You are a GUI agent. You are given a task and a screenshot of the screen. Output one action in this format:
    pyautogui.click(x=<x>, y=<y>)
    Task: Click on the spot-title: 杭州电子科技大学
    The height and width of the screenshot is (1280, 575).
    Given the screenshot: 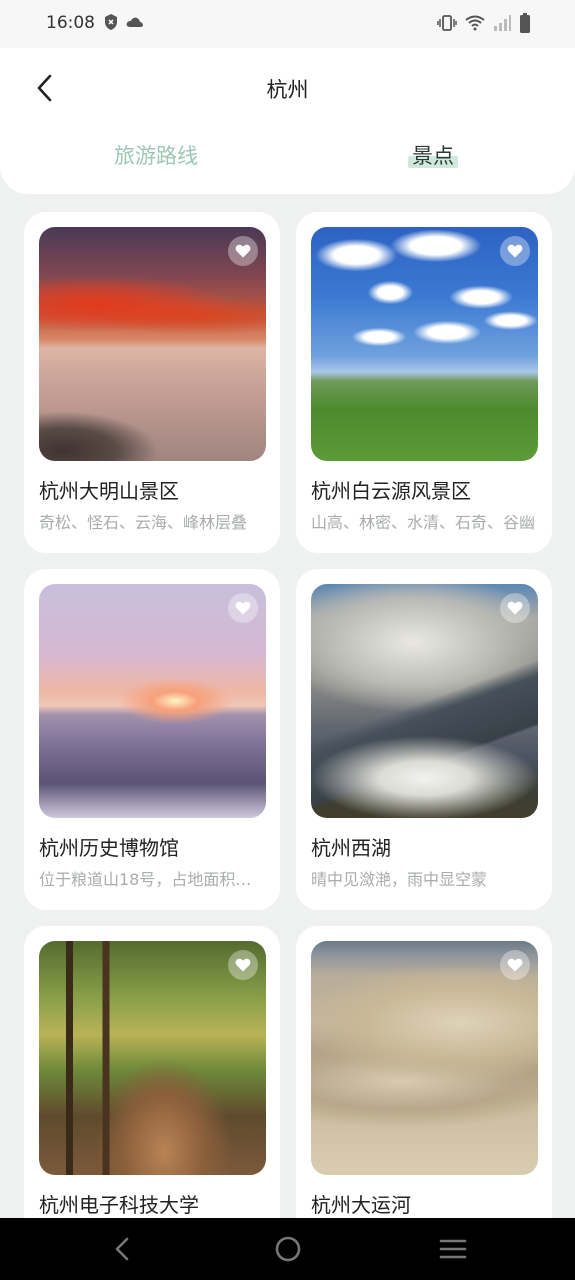 What is the action you would take?
    pyautogui.click(x=119, y=1205)
    